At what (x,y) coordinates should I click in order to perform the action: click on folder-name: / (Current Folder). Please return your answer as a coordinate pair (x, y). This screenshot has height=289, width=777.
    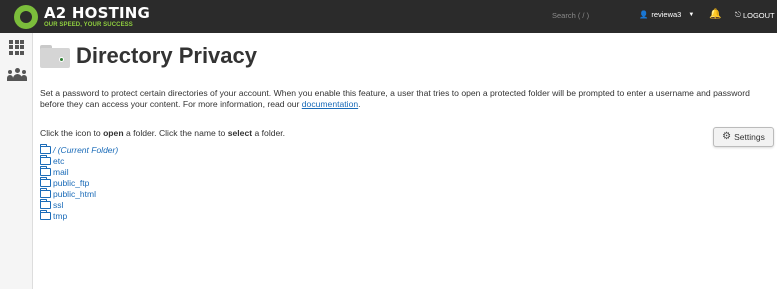
    Looking at the image, I should click on (85, 150).